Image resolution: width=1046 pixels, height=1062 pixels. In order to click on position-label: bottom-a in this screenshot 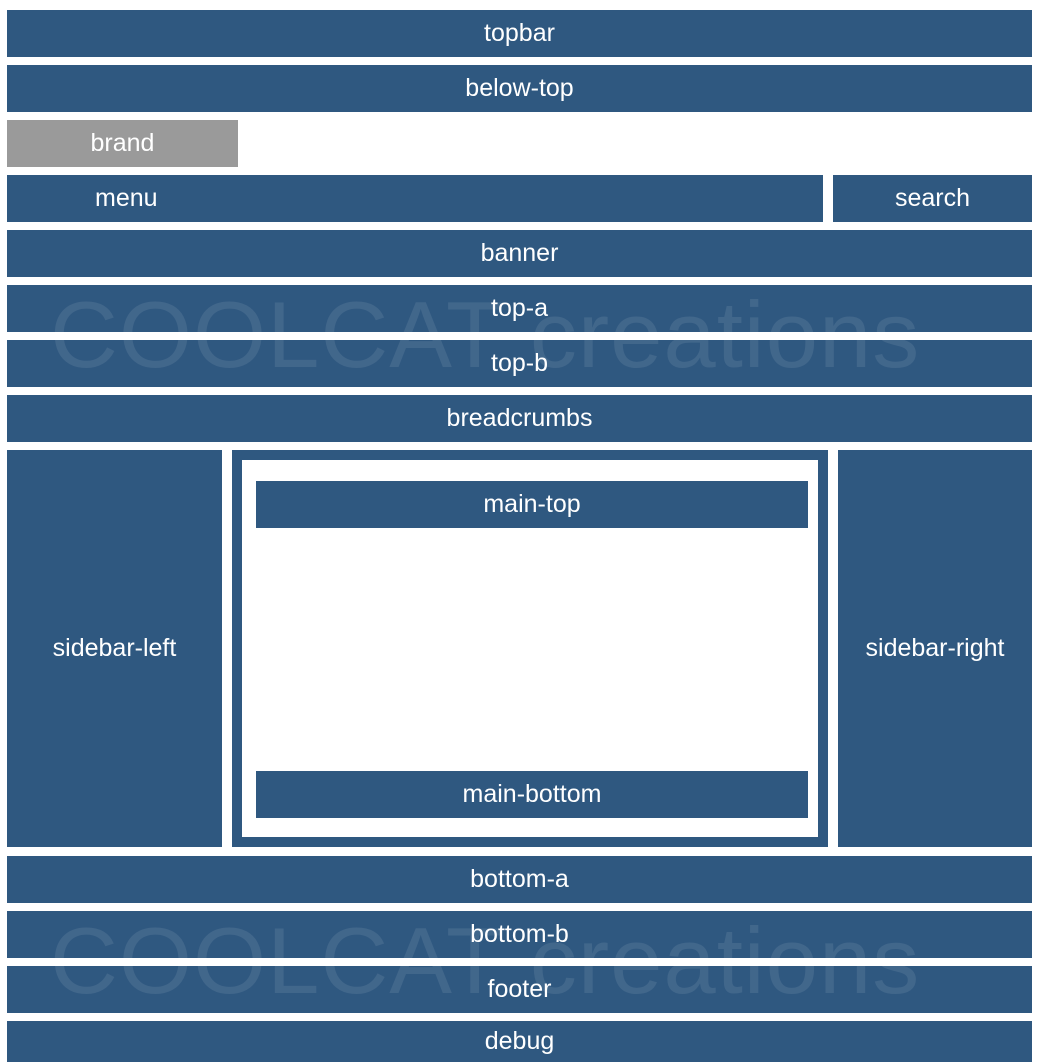, I will do `click(519, 879)`.